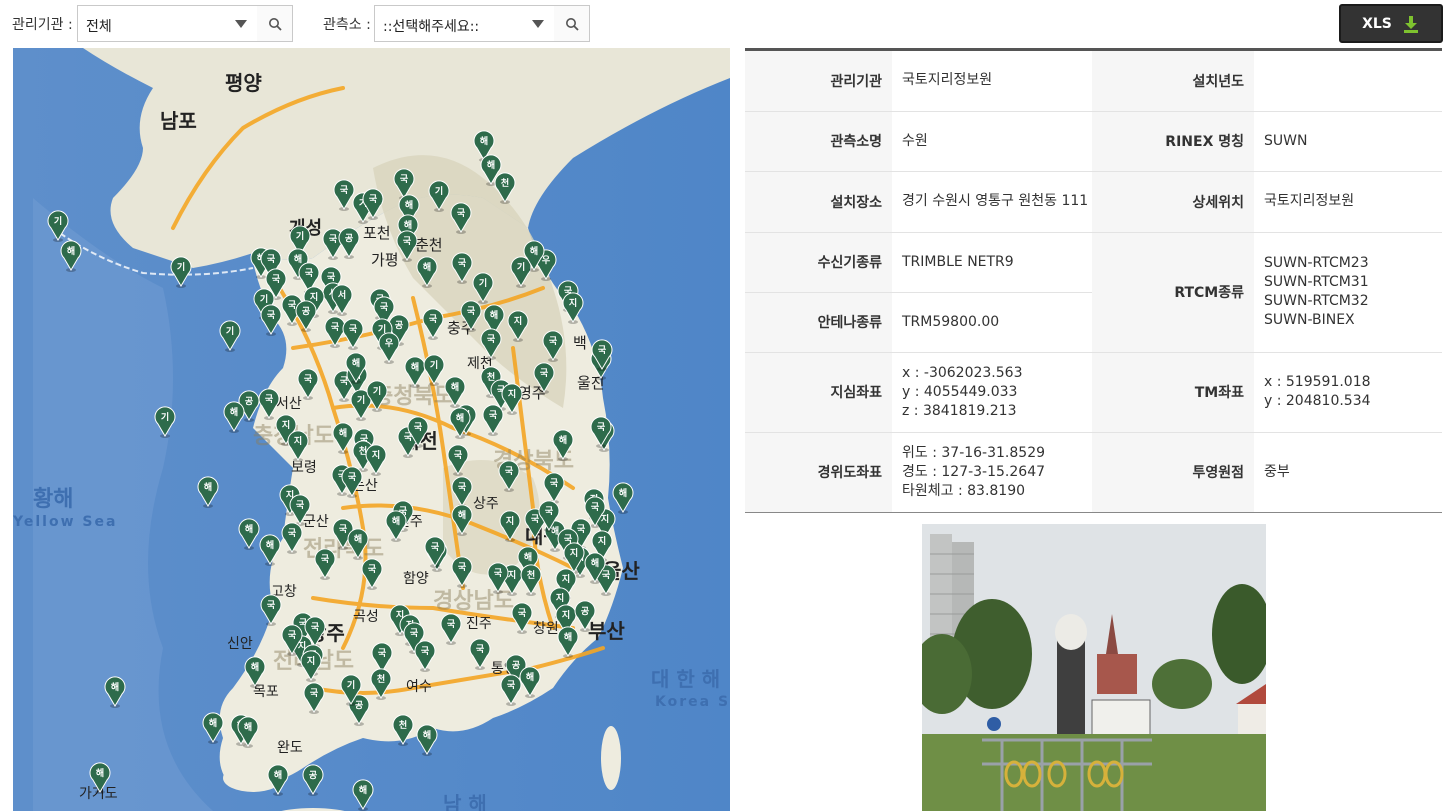  What do you see at coordinates (685, 679) in the screenshot?
I see `sea-label: 대 한 해` at bounding box center [685, 679].